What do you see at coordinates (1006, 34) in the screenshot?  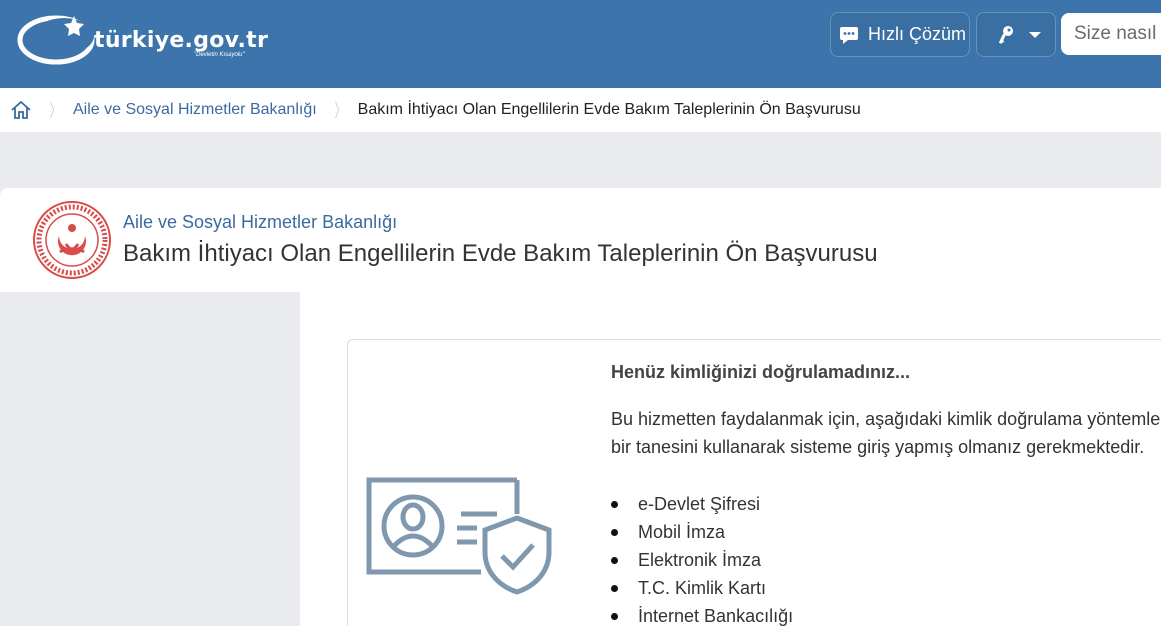 I see `key-icon` at bounding box center [1006, 34].